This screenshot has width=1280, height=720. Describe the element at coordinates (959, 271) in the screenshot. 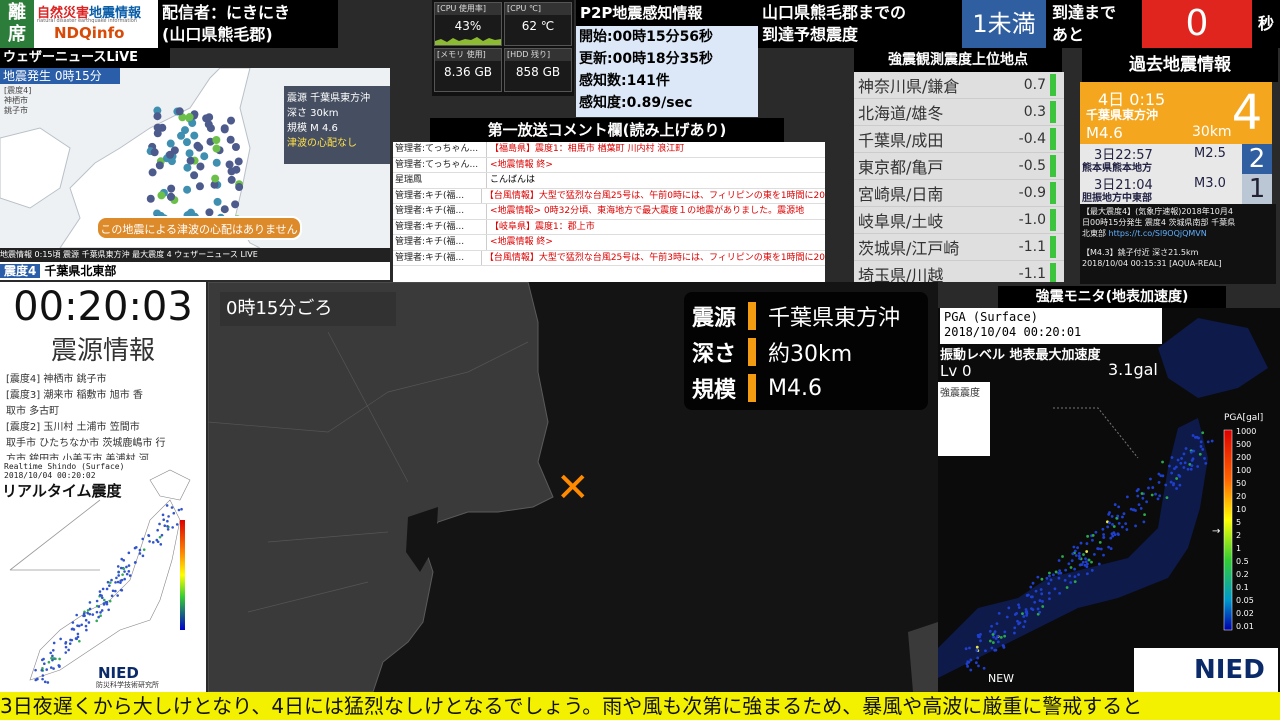

I see `strong-obs-row: 埼玉県/川越 -1.1` at that location.